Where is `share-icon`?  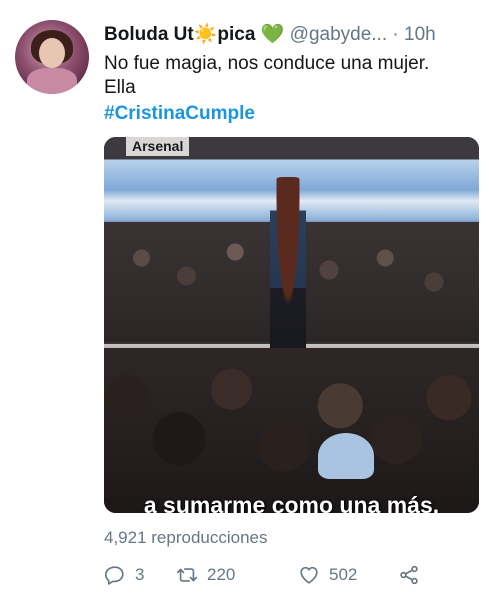 share-icon is located at coordinates (409, 575).